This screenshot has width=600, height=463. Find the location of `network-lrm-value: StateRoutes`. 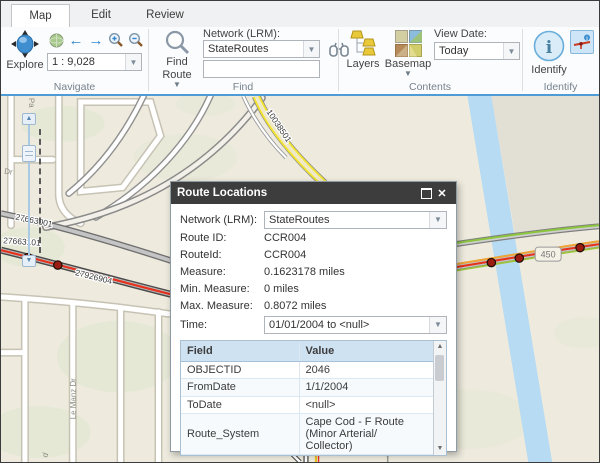

network-lrm-value: StateRoutes is located at coordinates (238, 49).